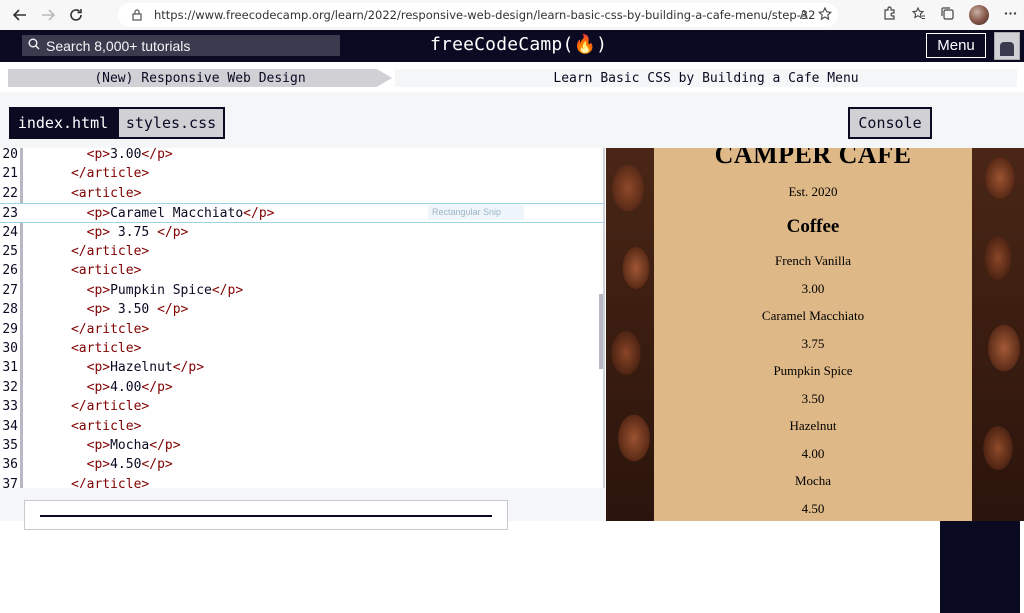 Image resolution: width=1024 pixels, height=613 pixels. What do you see at coordinates (813, 288) in the screenshot?
I see `menu-item-price: 3.00` at bounding box center [813, 288].